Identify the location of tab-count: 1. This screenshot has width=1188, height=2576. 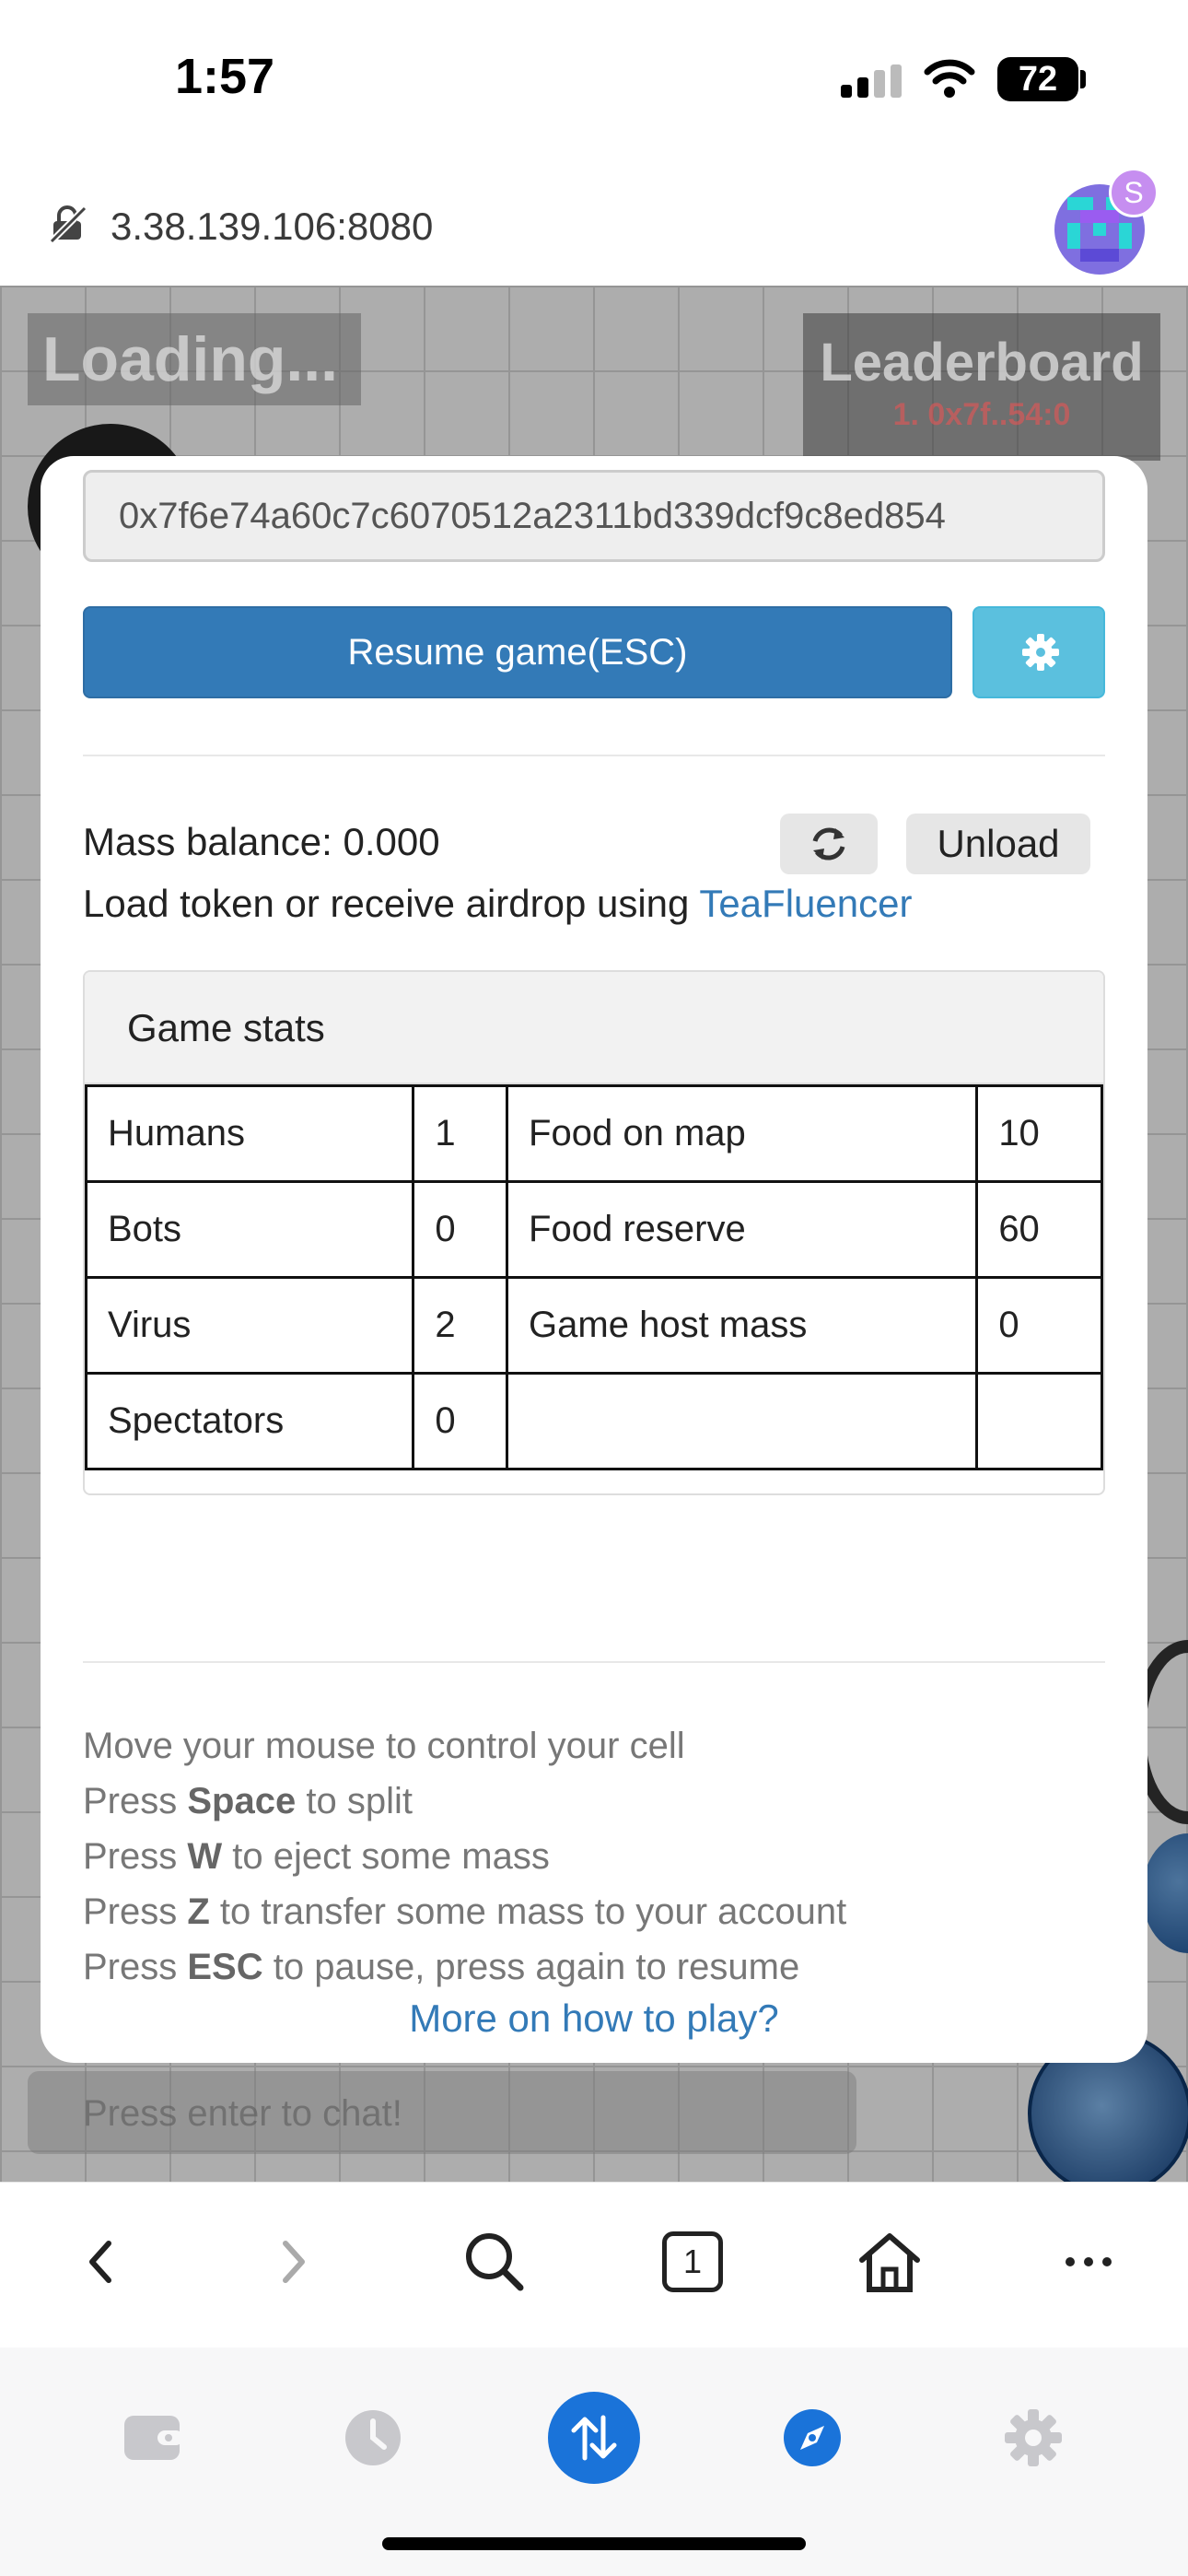
(692, 2261).